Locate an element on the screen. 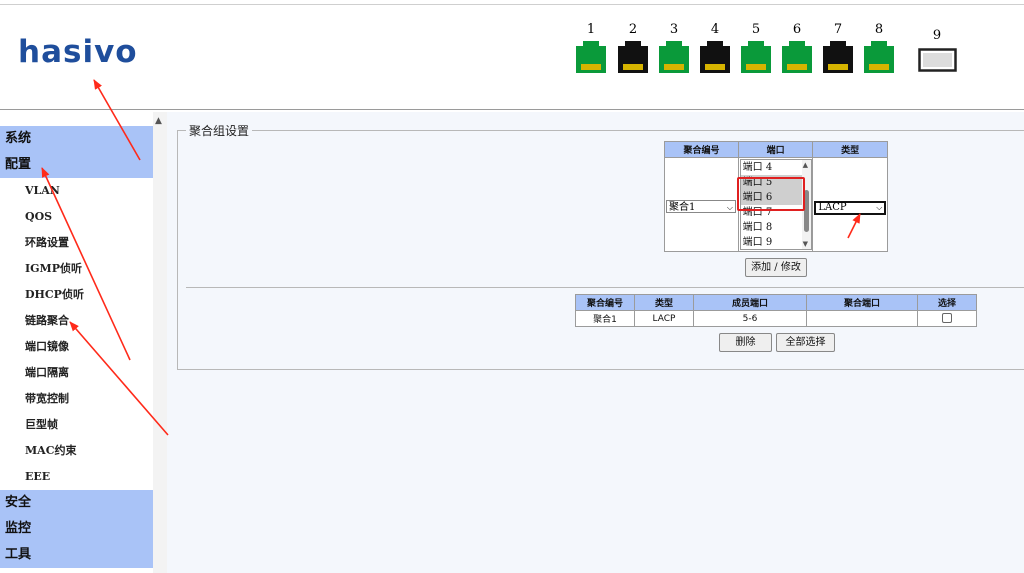  port-1: 1 is located at coordinates (591, 49).